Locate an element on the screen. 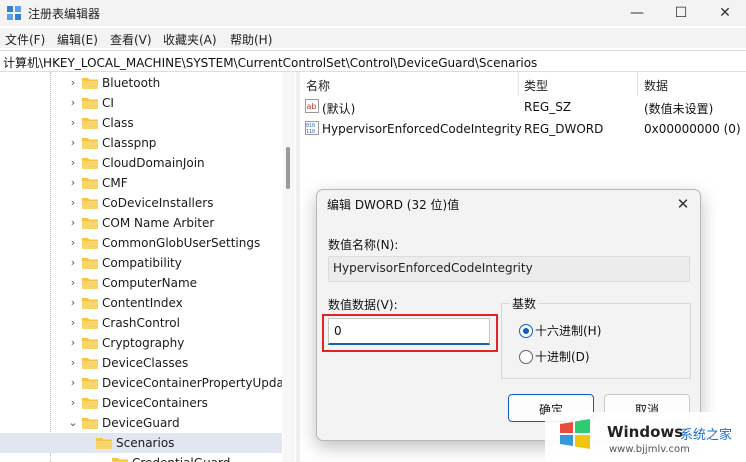 The image size is (746, 462). value-name: (默认) is located at coordinates (339, 109).